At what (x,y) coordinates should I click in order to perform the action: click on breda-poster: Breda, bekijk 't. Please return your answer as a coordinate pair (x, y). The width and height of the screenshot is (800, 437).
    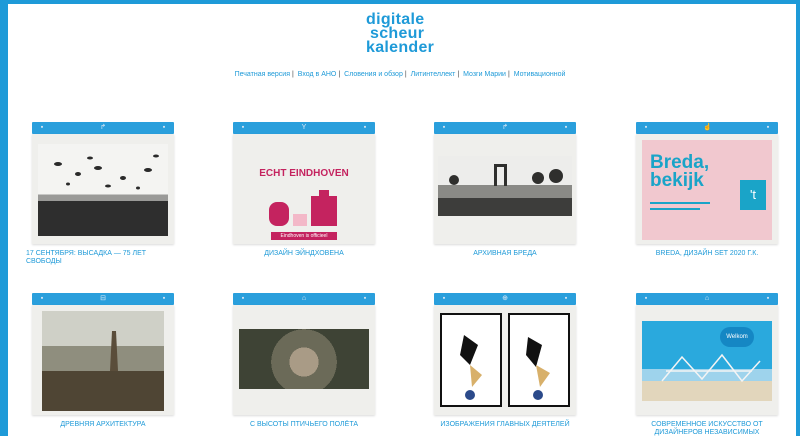
    Looking at the image, I should click on (707, 190).